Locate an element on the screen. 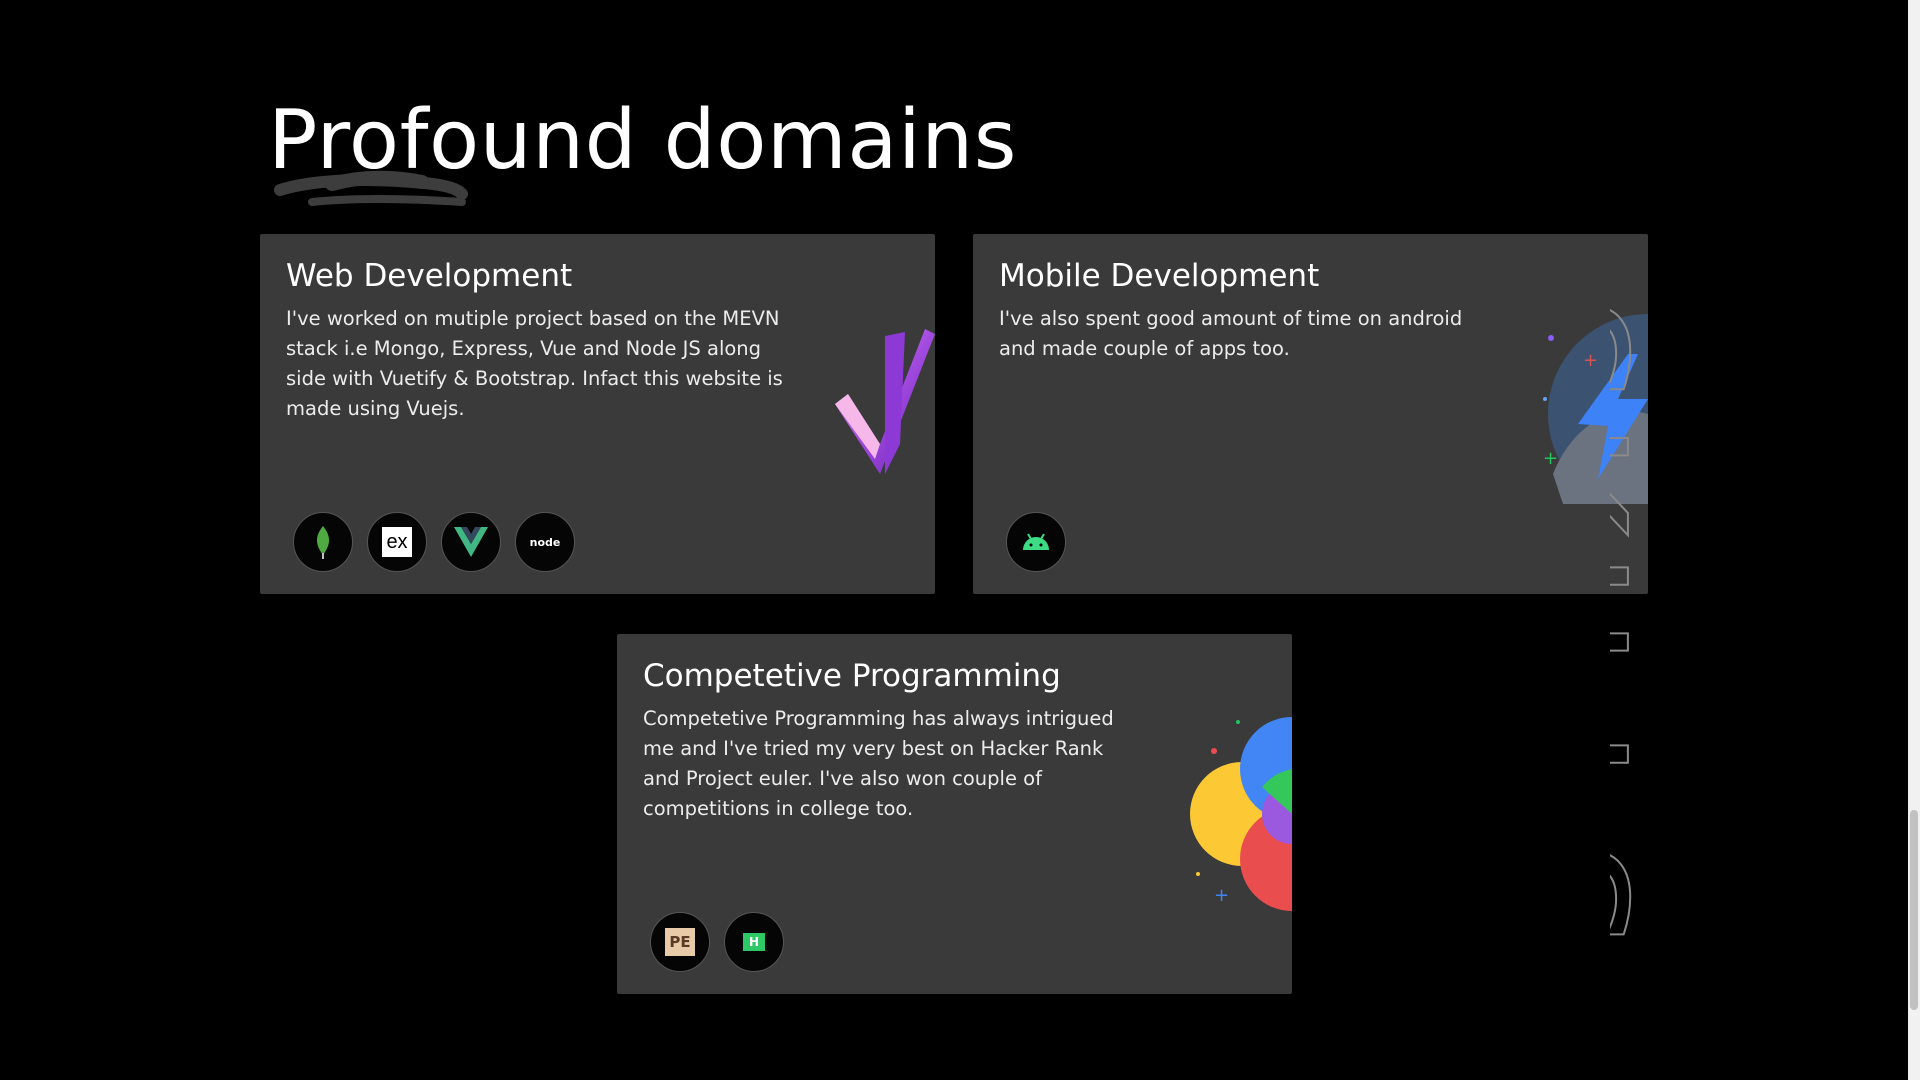 The height and width of the screenshot is (1080, 1920). scrollbar-thumb is located at coordinates (1914, 910).